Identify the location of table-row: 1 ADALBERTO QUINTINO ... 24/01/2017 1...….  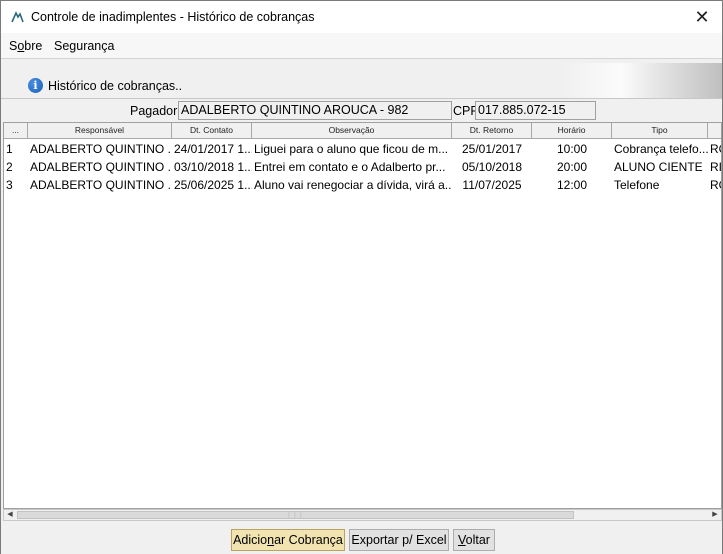
(362, 149).